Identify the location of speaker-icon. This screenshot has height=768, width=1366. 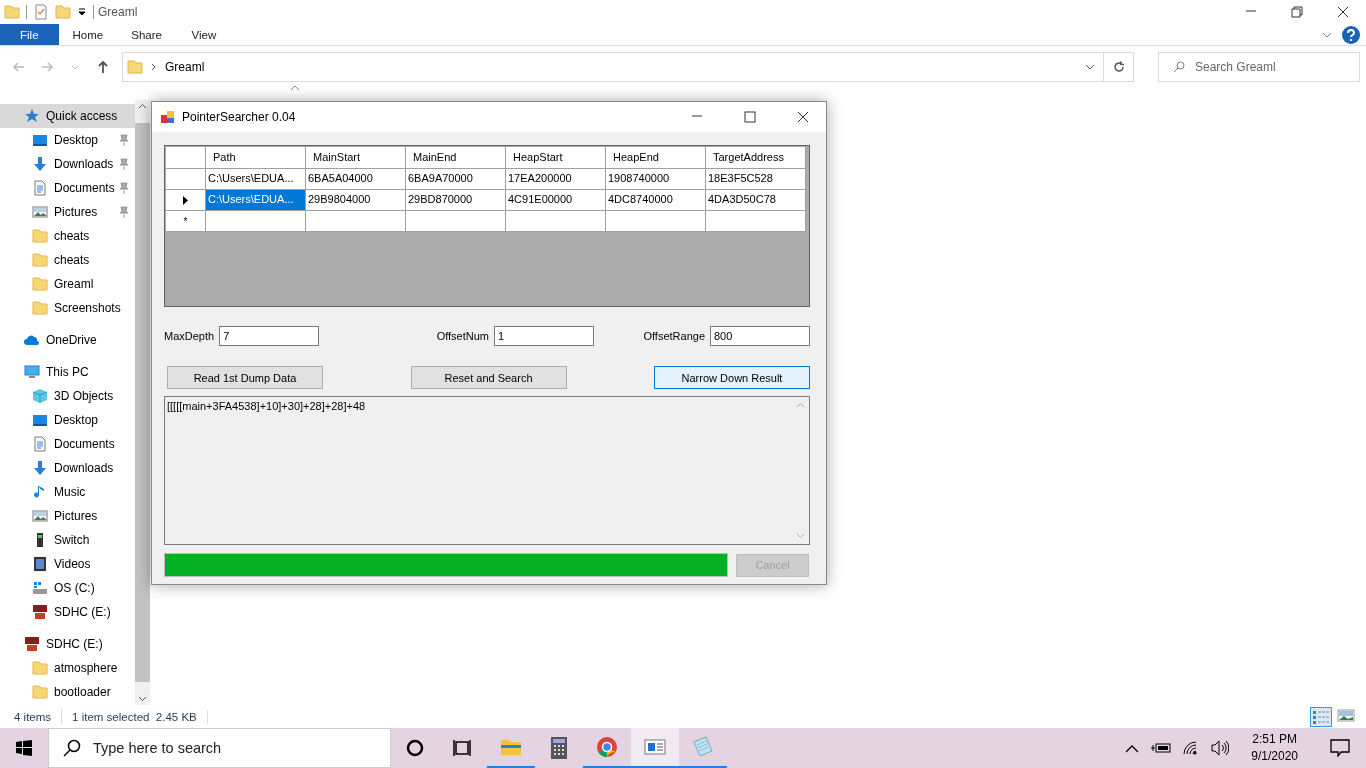
(1220, 748).